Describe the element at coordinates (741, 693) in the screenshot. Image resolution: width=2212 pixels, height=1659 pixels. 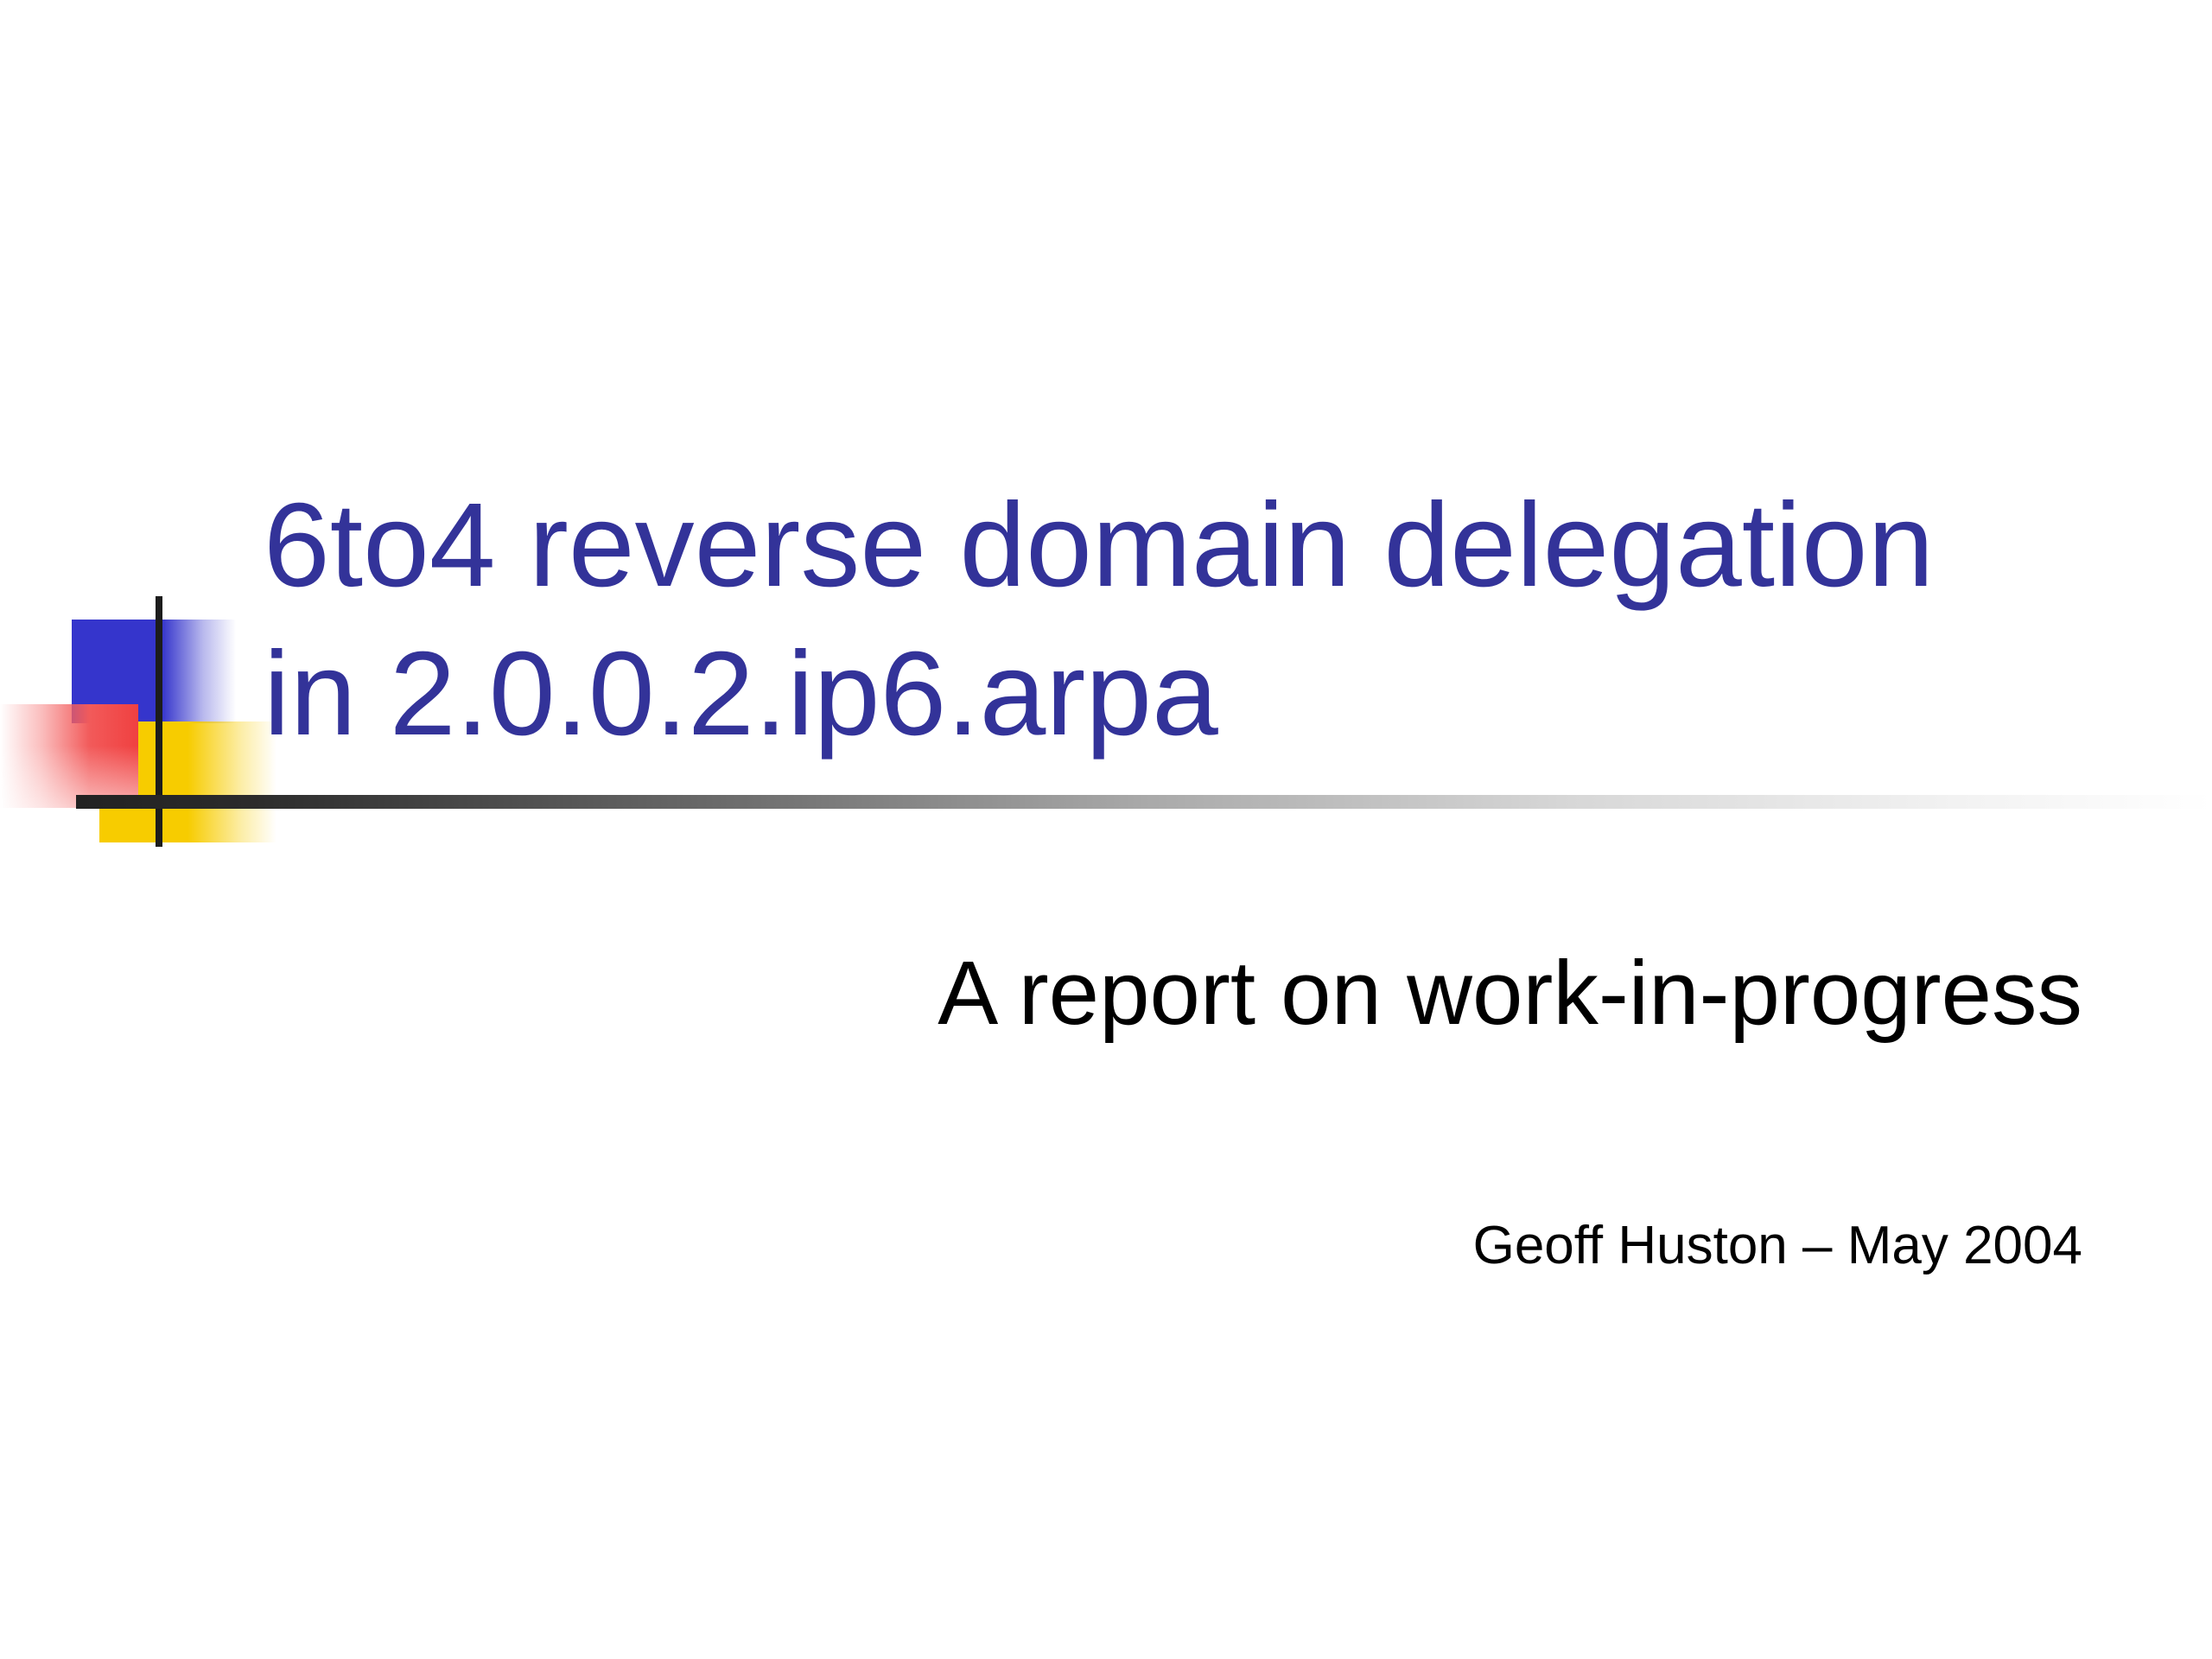
I see `slide-title-line-2: in 2.0.0.2.ip6.arpa` at that location.